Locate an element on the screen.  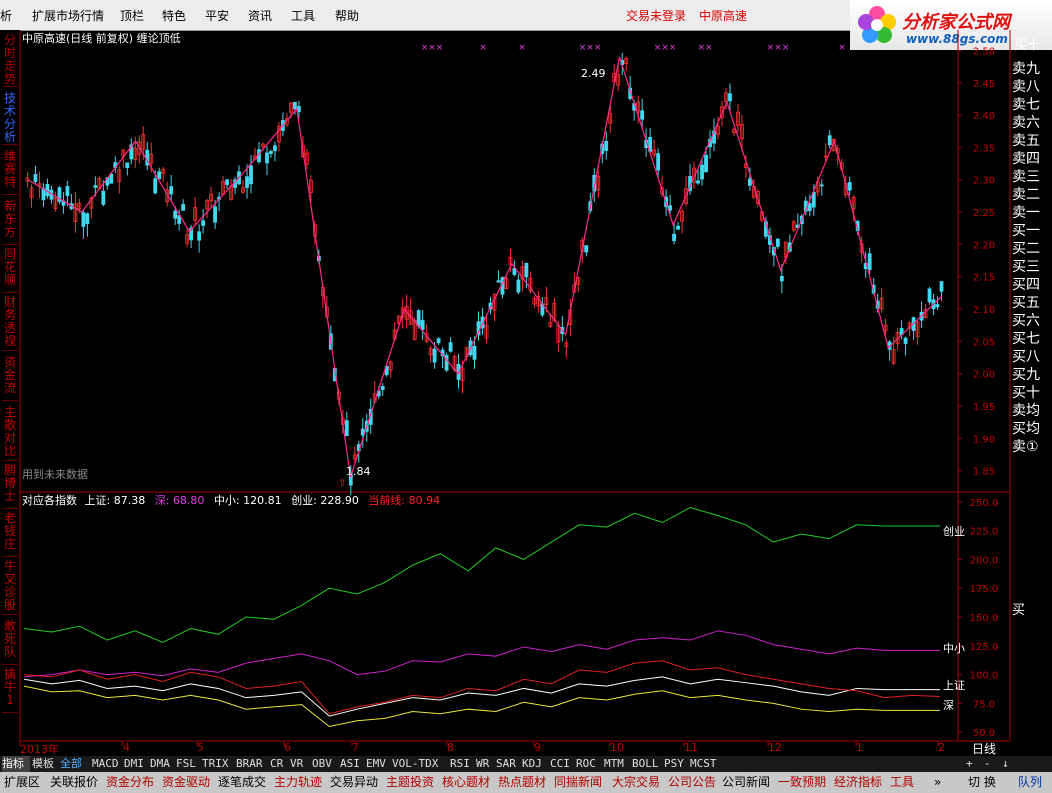
queue-button: 队列 is located at coordinates (1030, 782).